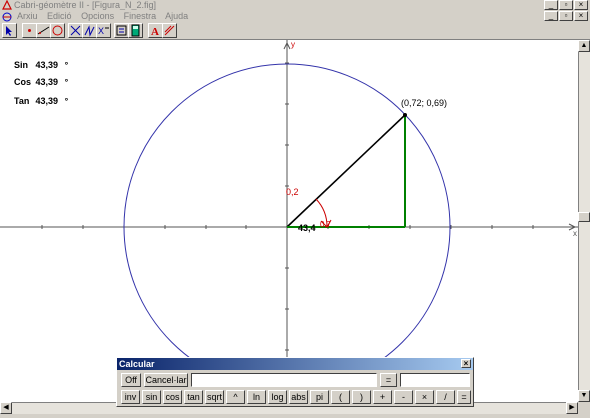  I want to click on scroll-up-icon: ▲, so click(584, 45).